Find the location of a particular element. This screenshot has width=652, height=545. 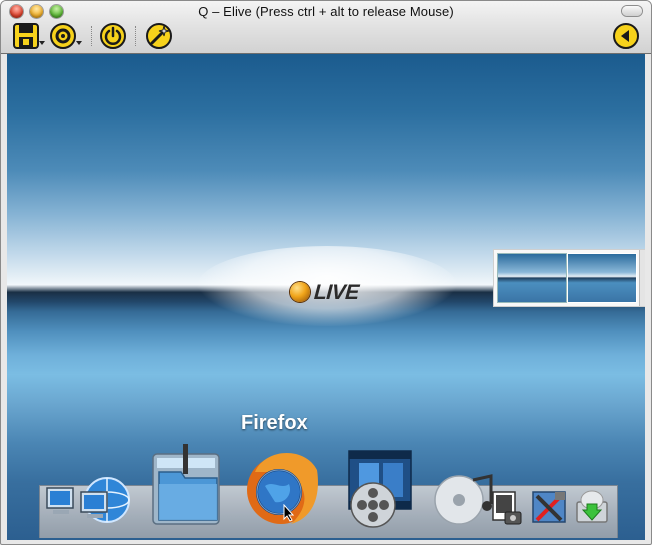

screenshot-button is located at coordinates (159, 36).